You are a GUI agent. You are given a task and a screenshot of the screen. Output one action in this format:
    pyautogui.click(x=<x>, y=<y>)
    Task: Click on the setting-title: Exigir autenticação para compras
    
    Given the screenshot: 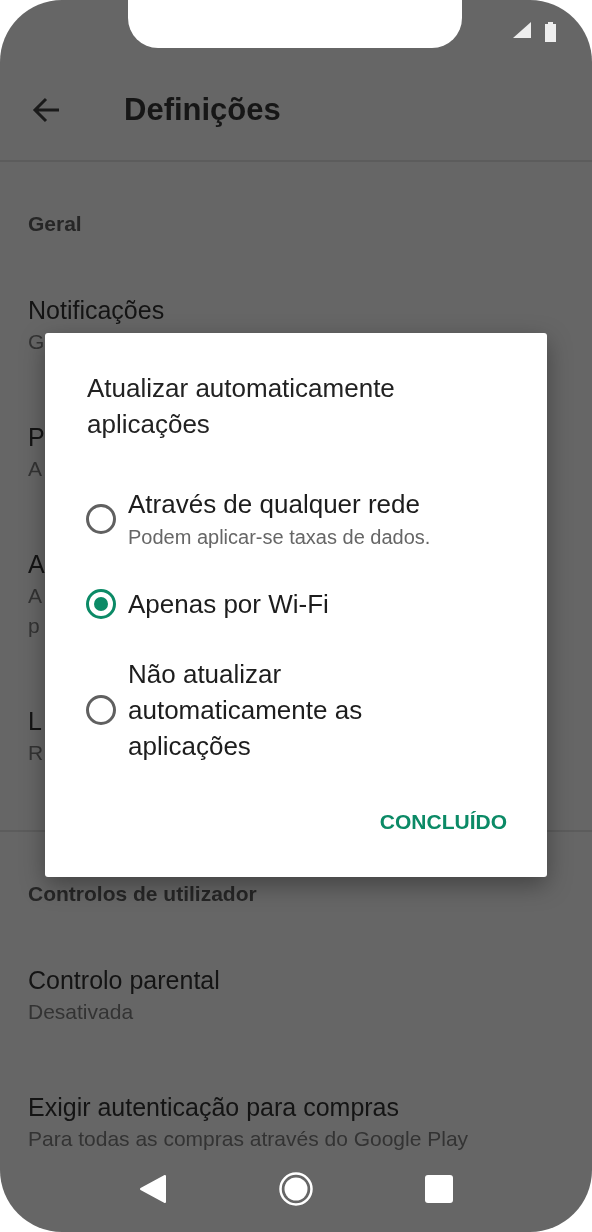 What is the action you would take?
    pyautogui.click(x=214, y=1107)
    